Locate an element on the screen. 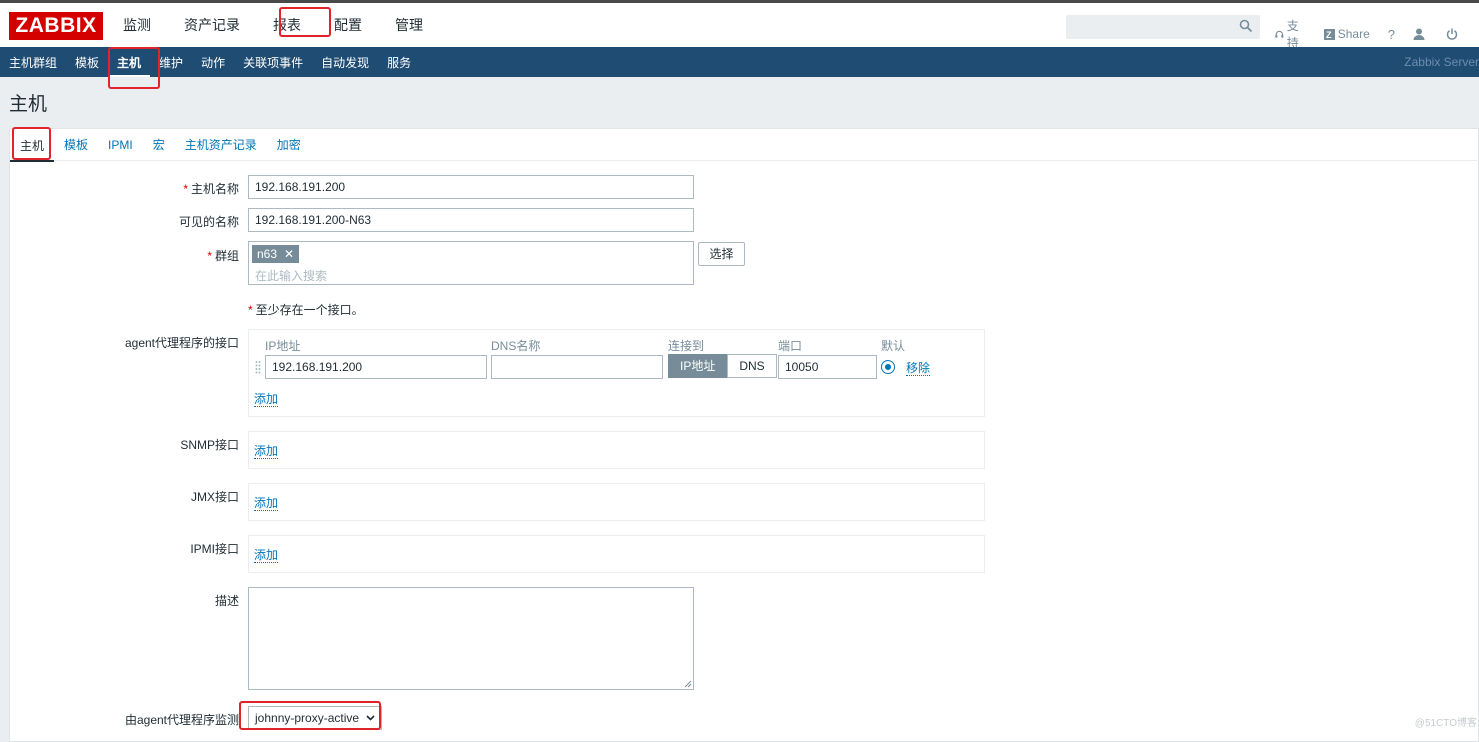 Image resolution: width=1479 pixels, height=742 pixels. tab-host: 主机 is located at coordinates (32, 149).